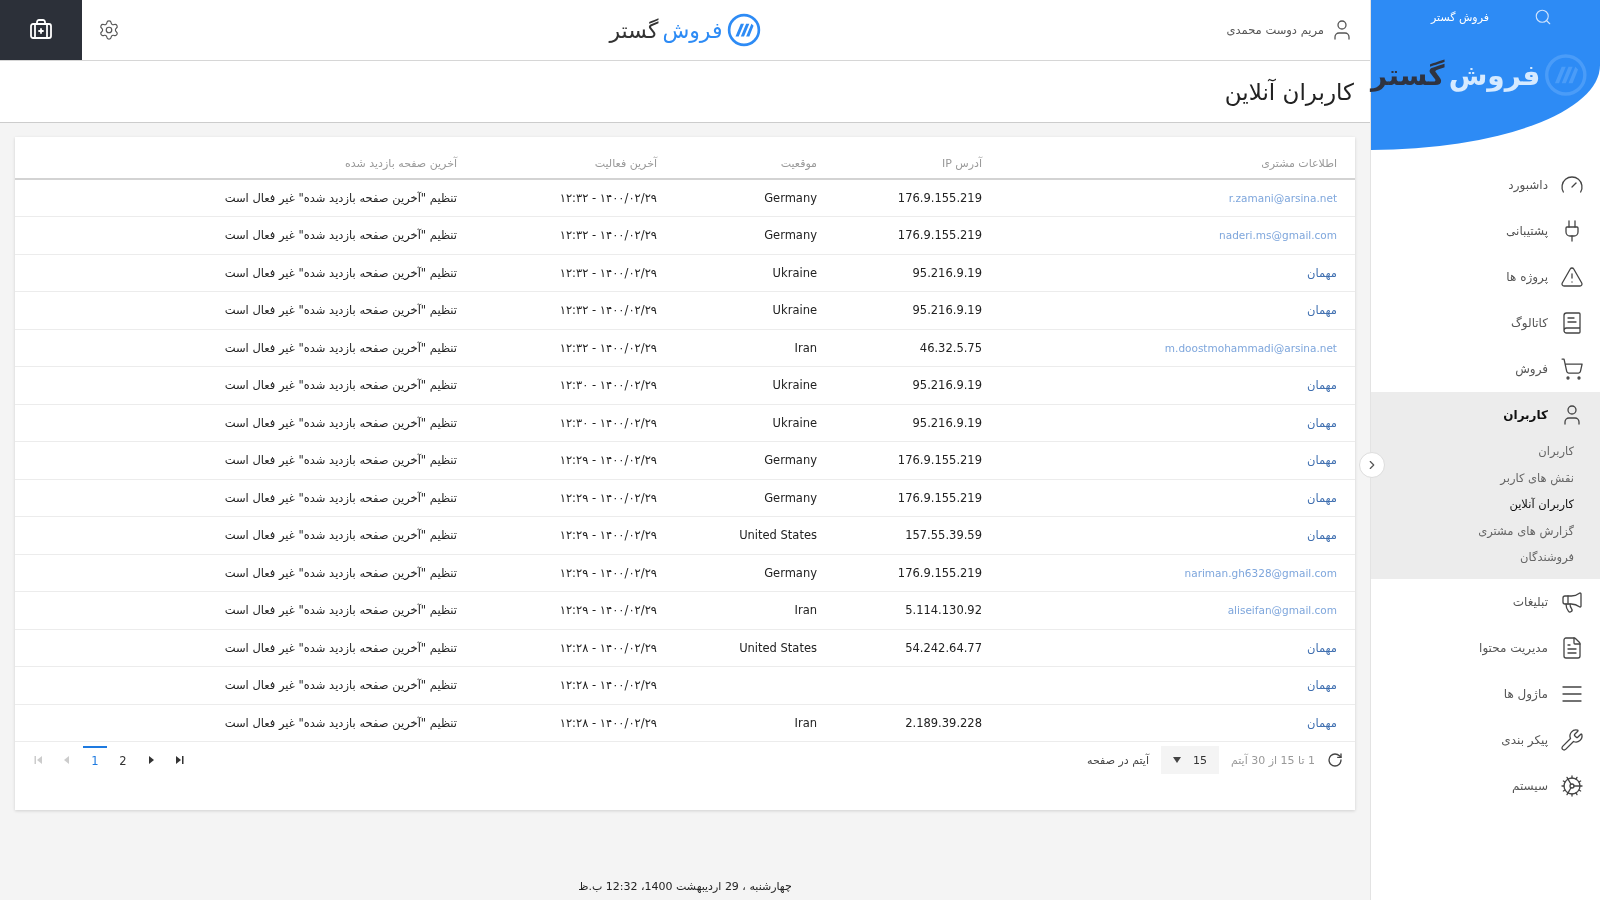 The height and width of the screenshot is (900, 1600). Describe the element at coordinates (1572, 785) in the screenshot. I see `gears-icon` at that location.